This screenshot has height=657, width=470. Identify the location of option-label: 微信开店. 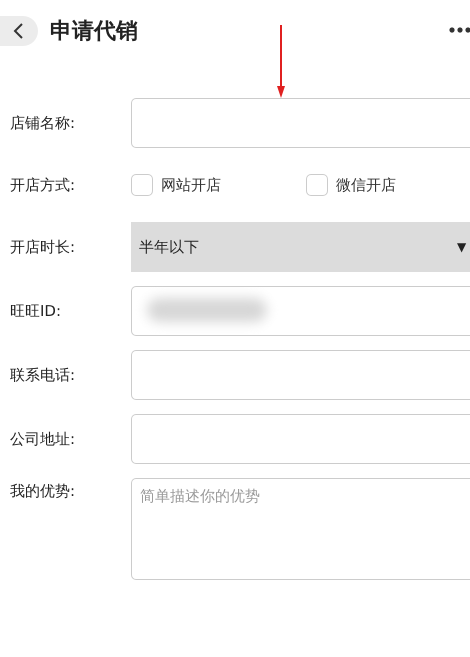
(366, 185).